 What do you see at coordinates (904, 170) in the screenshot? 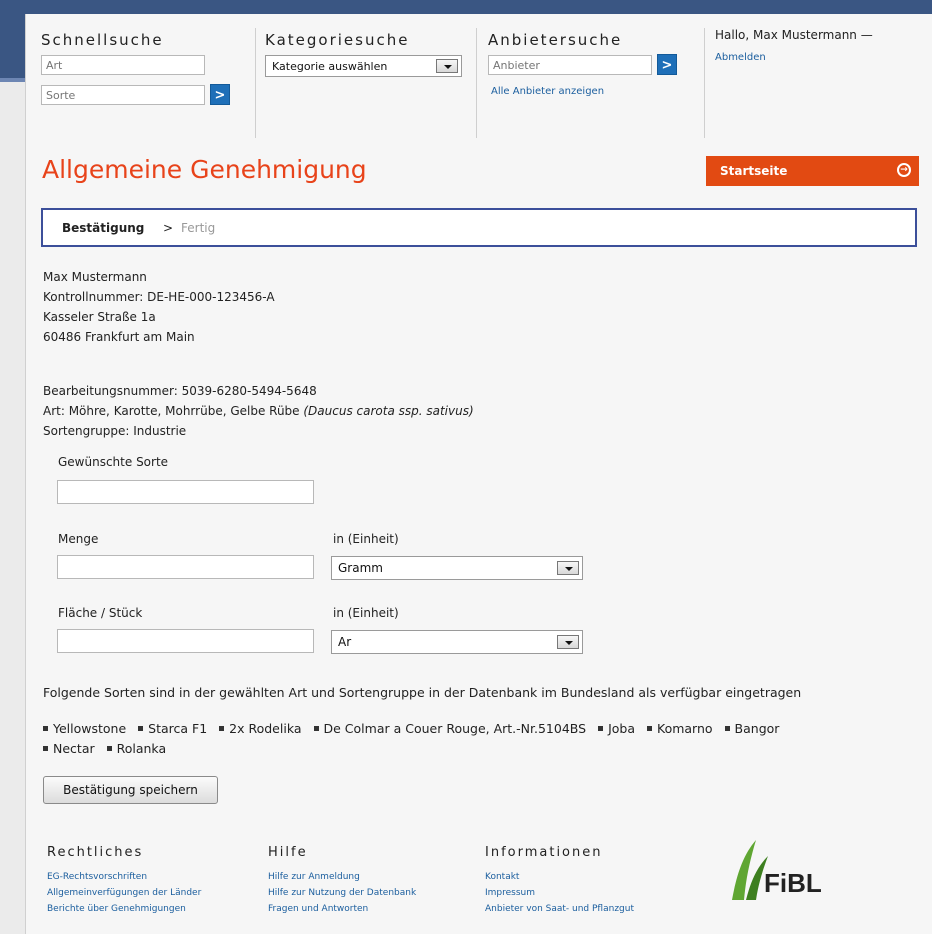
I see `arrow-right-circle-icon: →` at bounding box center [904, 170].